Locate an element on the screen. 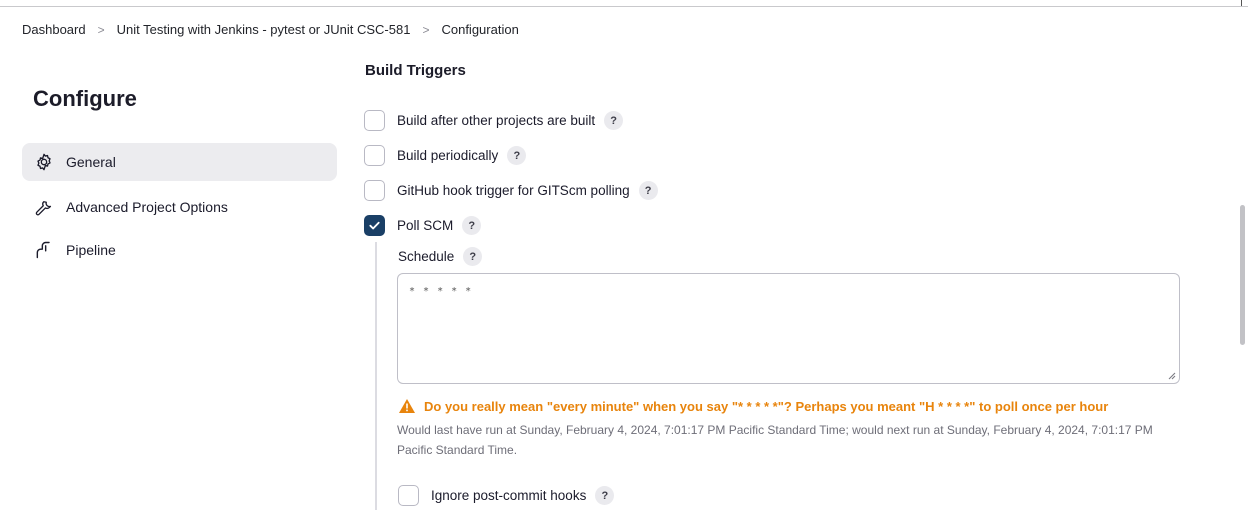 The image size is (1248, 510). section-title-build-triggers: Build Triggers is located at coordinates (415, 70).